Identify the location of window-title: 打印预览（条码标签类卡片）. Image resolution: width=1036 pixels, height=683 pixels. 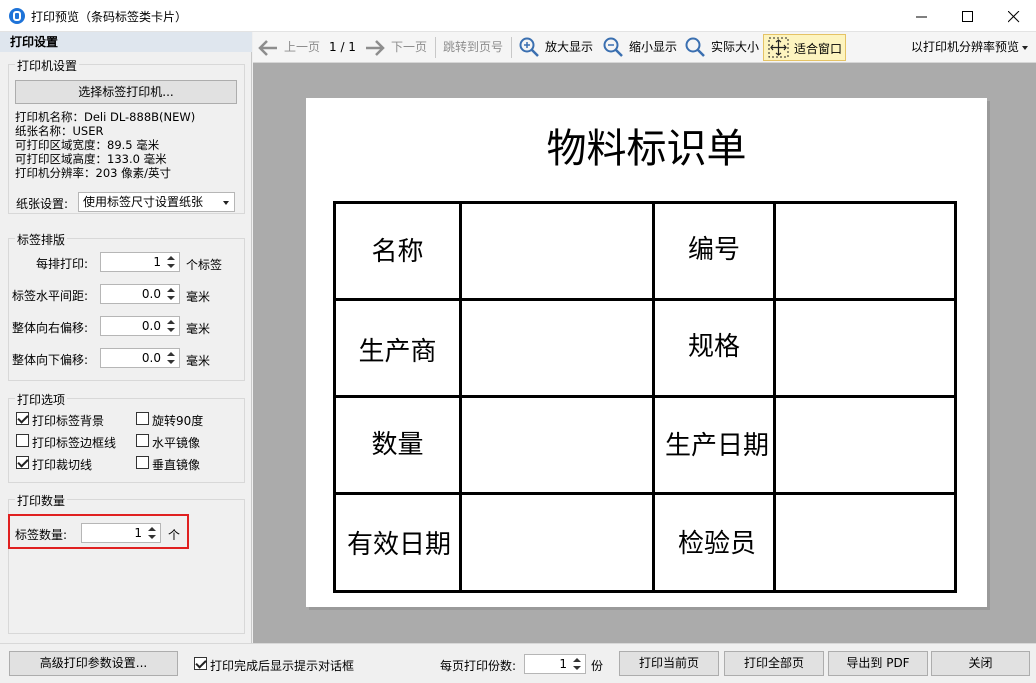
(109, 17).